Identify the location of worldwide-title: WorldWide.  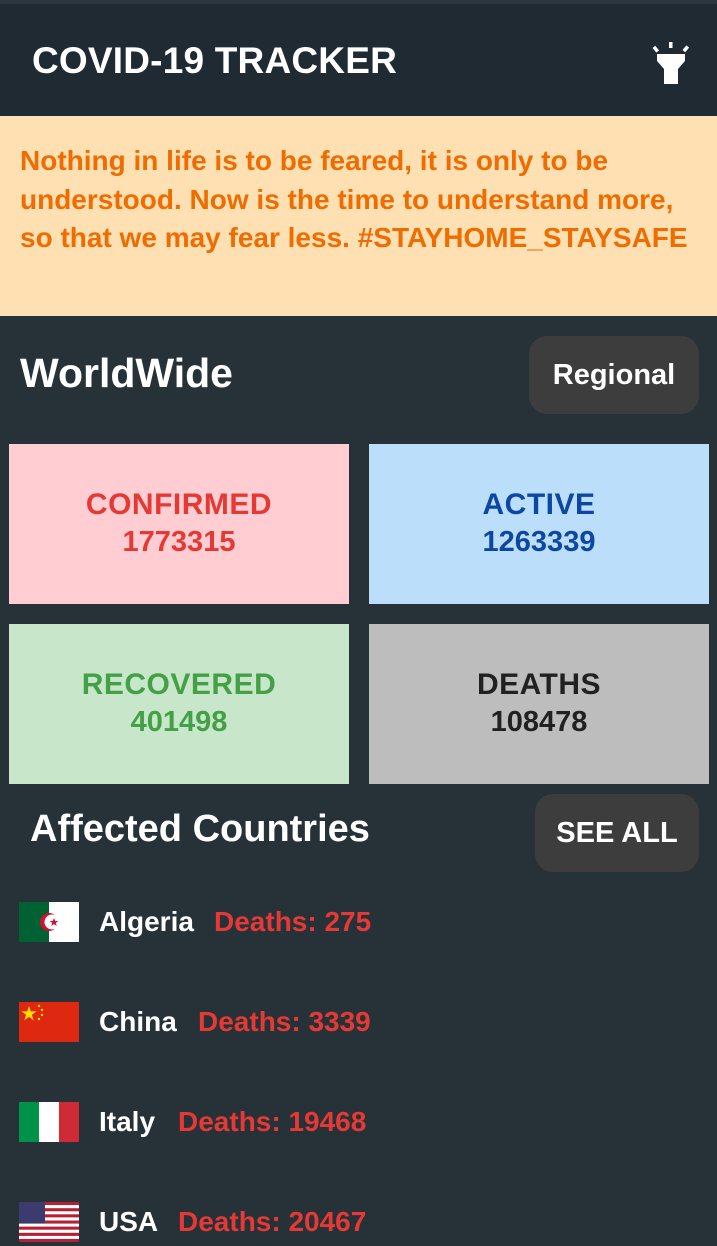
(126, 373).